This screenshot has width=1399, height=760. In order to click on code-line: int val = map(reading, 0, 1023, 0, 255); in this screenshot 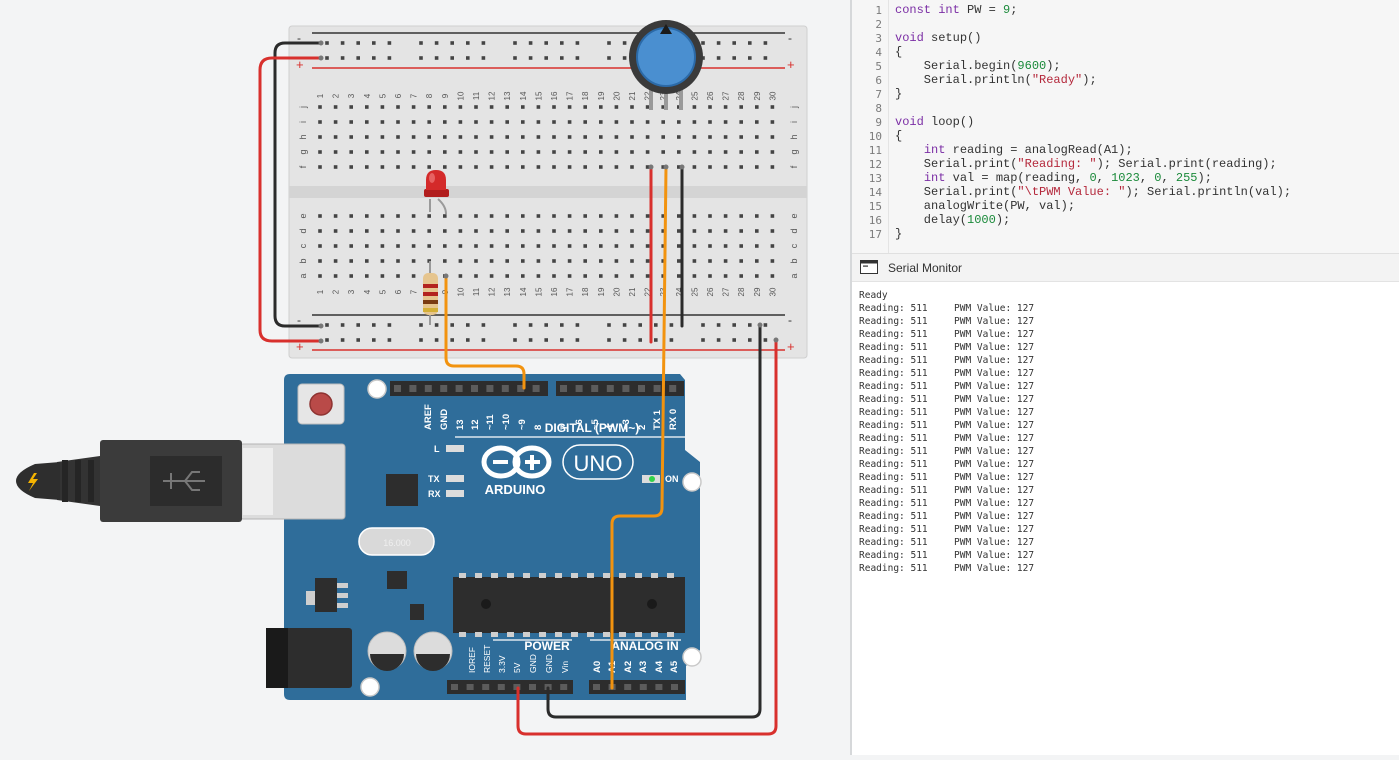, I will do `click(1053, 178)`.